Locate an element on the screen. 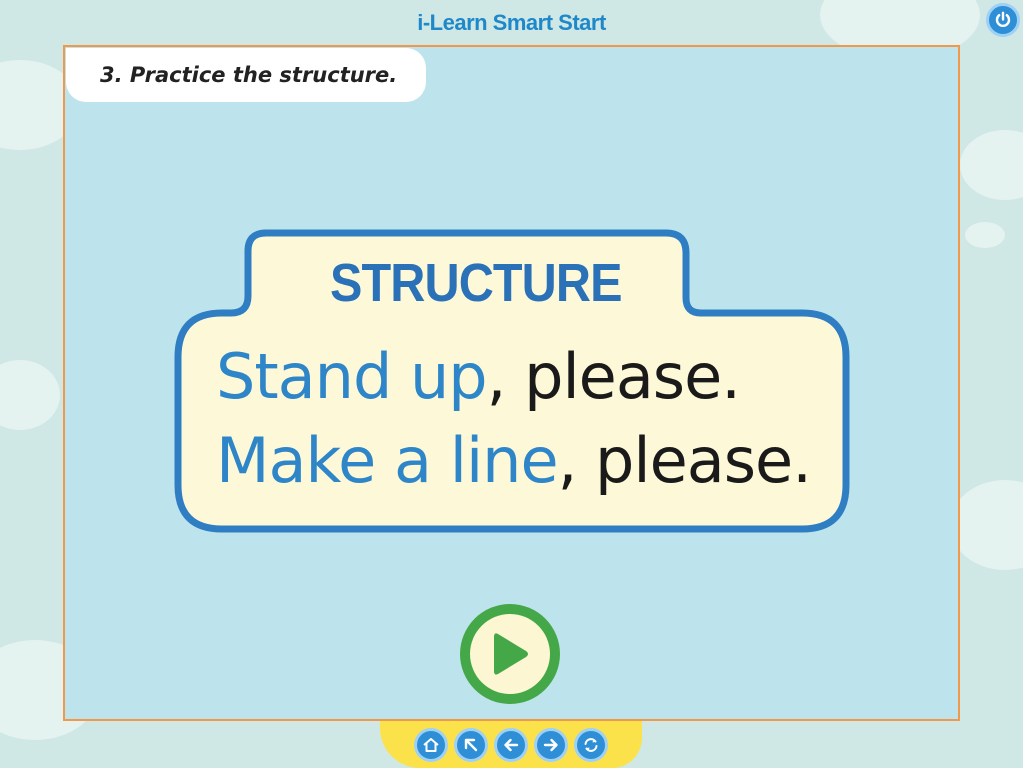 Image resolution: width=1023 pixels, height=768 pixels. play-button-inner is located at coordinates (510, 654).